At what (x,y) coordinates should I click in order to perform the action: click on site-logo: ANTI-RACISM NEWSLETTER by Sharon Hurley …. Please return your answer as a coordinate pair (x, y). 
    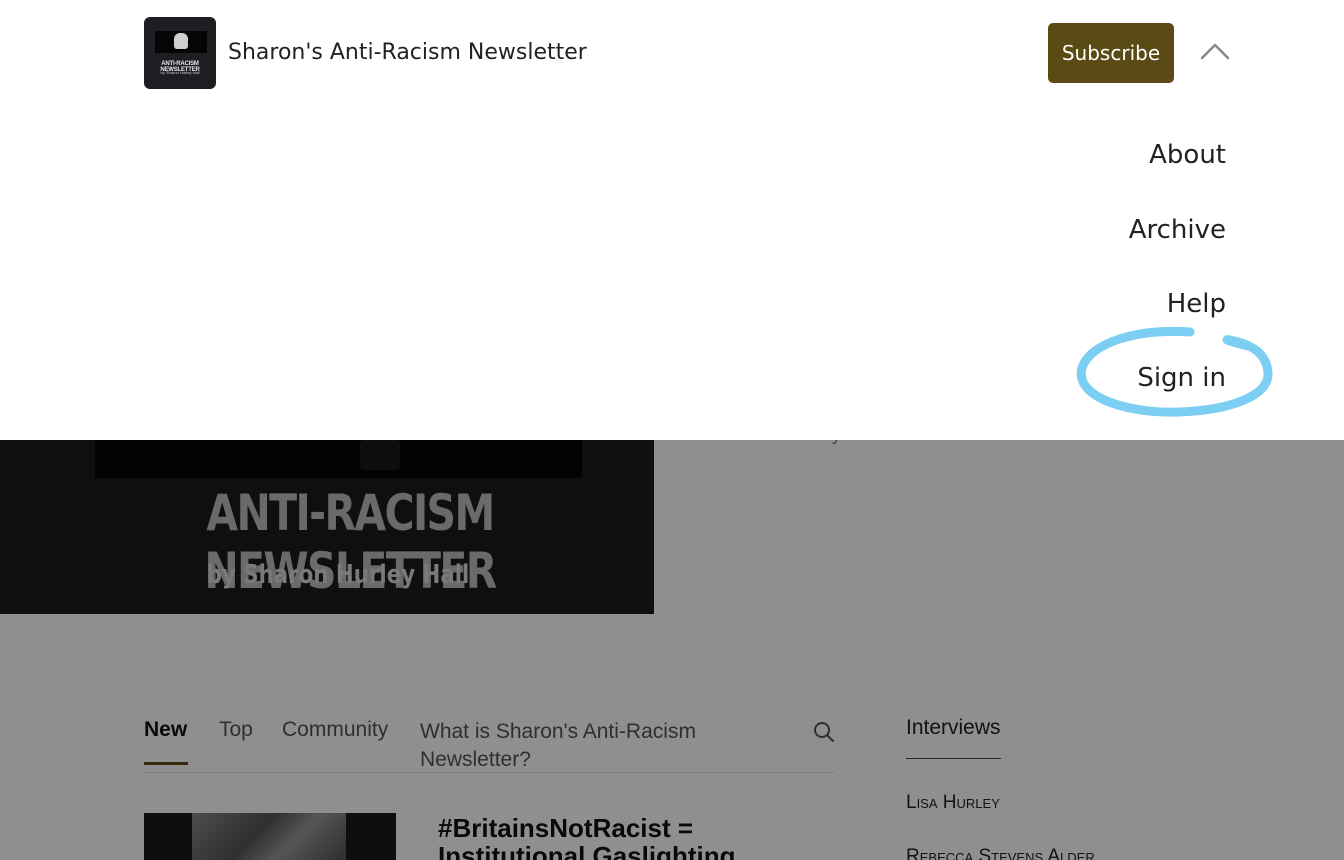
    Looking at the image, I should click on (180, 53).